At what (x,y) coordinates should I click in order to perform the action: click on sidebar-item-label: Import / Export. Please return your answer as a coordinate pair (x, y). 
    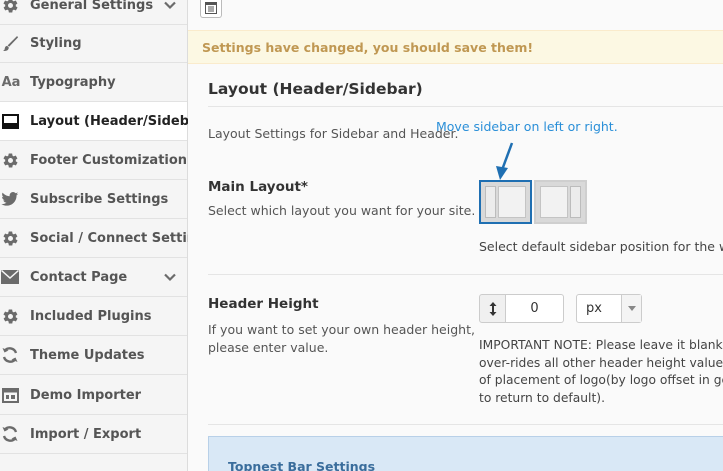
    Looking at the image, I should click on (86, 434).